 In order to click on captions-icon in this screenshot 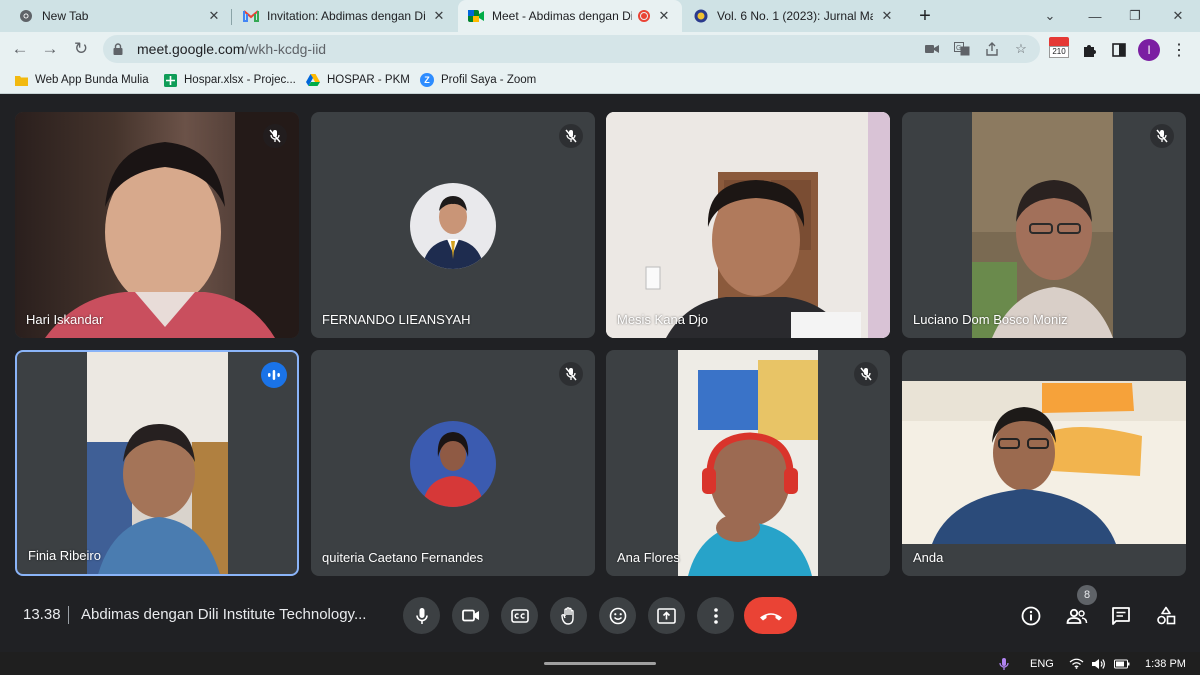, I will do `click(519, 615)`.